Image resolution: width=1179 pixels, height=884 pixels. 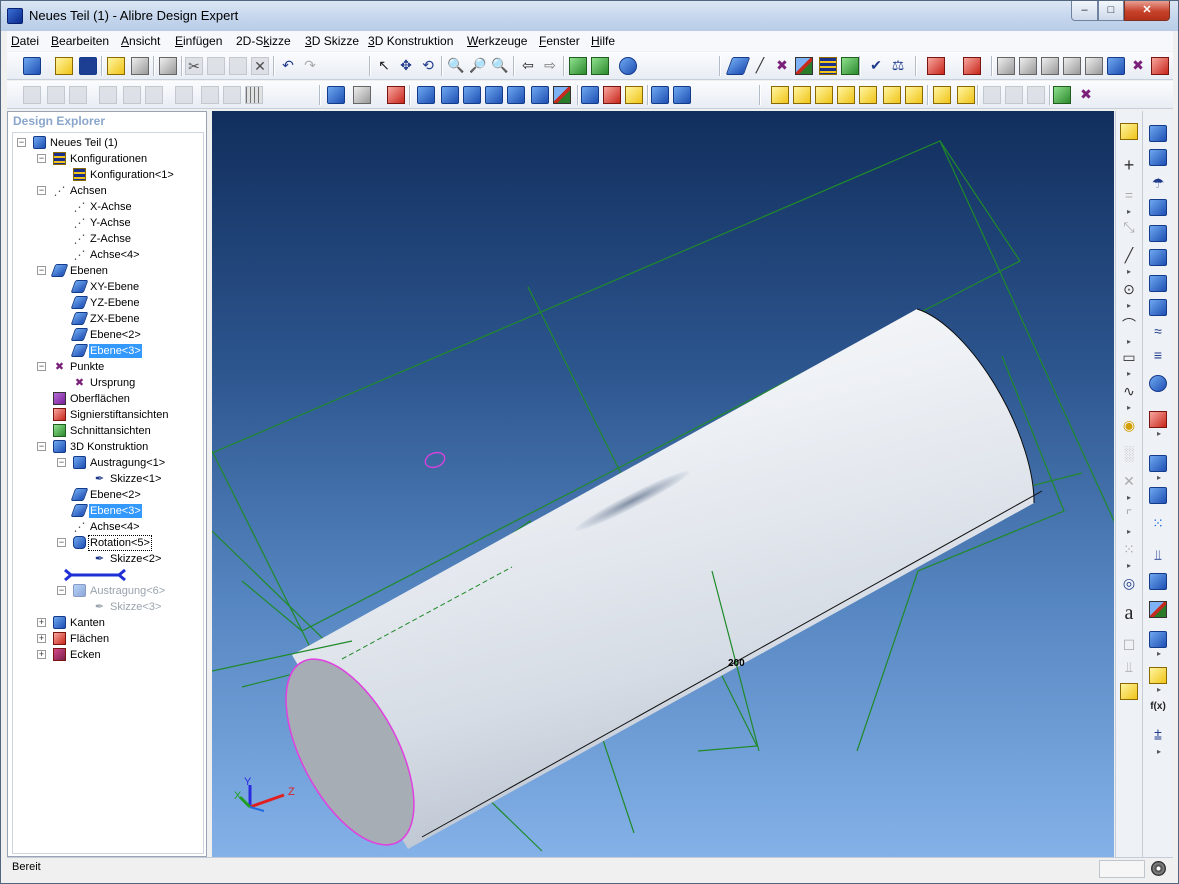 I want to click on menu-hilfe: Hilfe, so click(x=603, y=41).